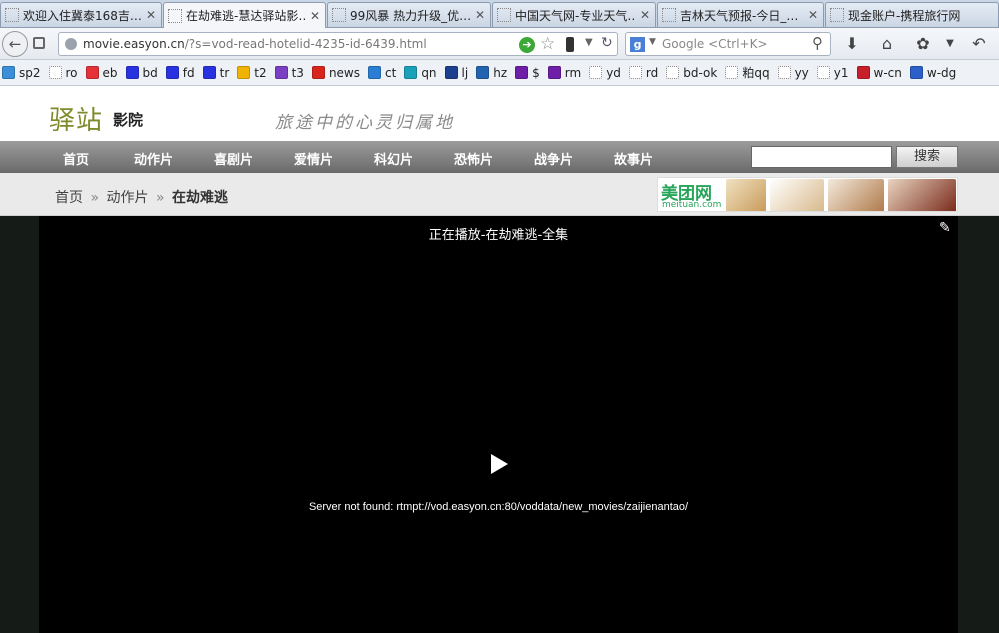  I want to click on search-placeholder: Google <Ctrl+K>, so click(715, 44).